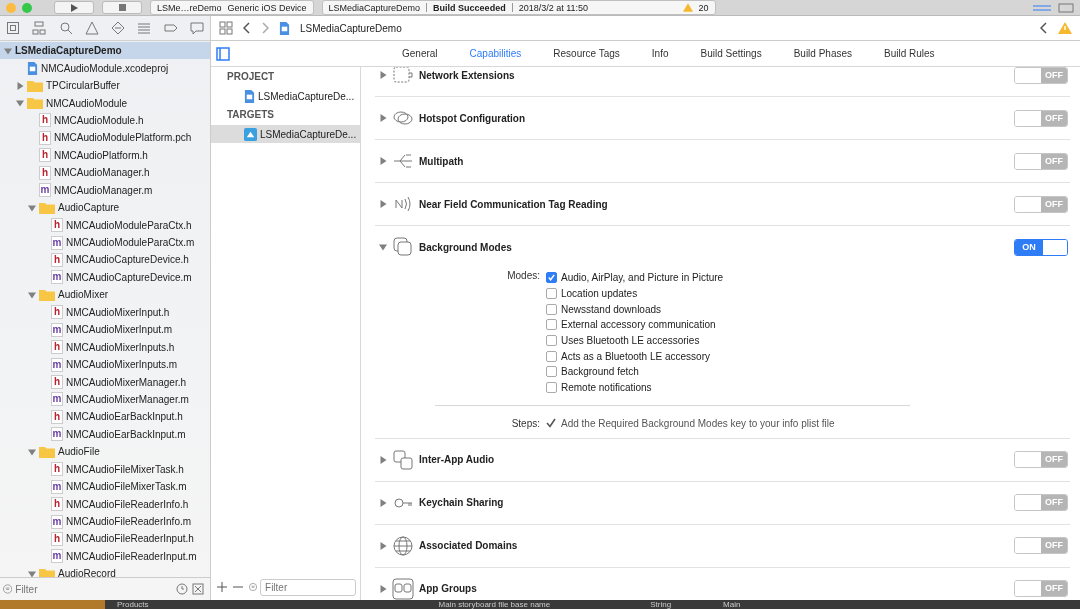 The image size is (1080, 609). Describe the element at coordinates (118, 28) in the screenshot. I see `diamond-icon` at that location.